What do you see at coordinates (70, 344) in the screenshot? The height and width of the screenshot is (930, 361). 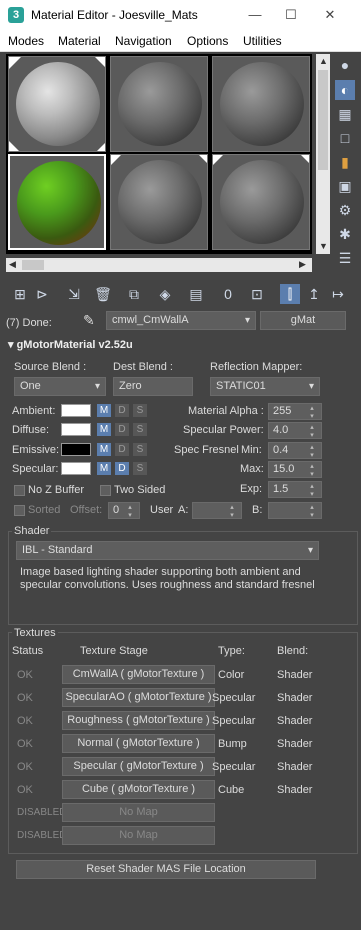 I see `rollout-title: ▾ gMotorMaterial v2.52u` at bounding box center [70, 344].